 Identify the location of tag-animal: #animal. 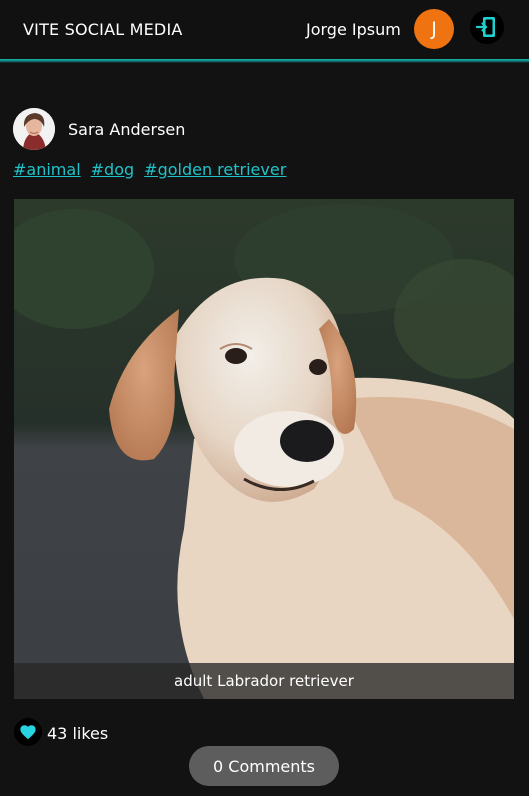
(47, 169).